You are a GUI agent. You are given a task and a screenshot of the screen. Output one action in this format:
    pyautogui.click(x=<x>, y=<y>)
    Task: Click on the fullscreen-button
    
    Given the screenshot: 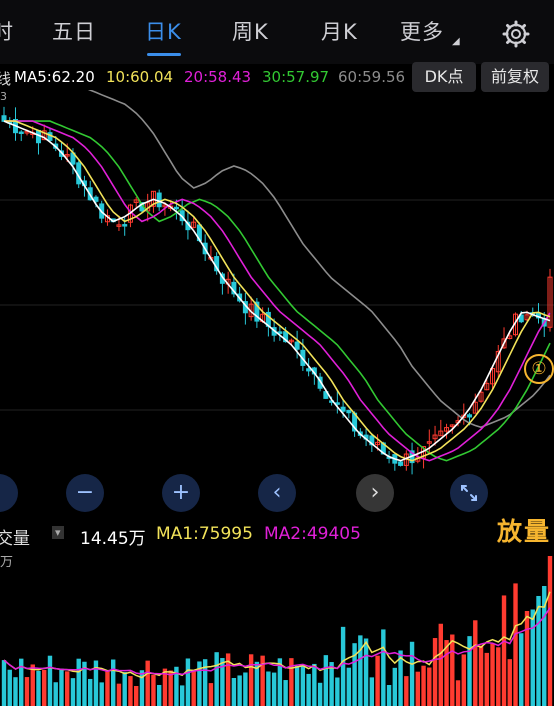 What is the action you would take?
    pyautogui.click(x=469, y=493)
    